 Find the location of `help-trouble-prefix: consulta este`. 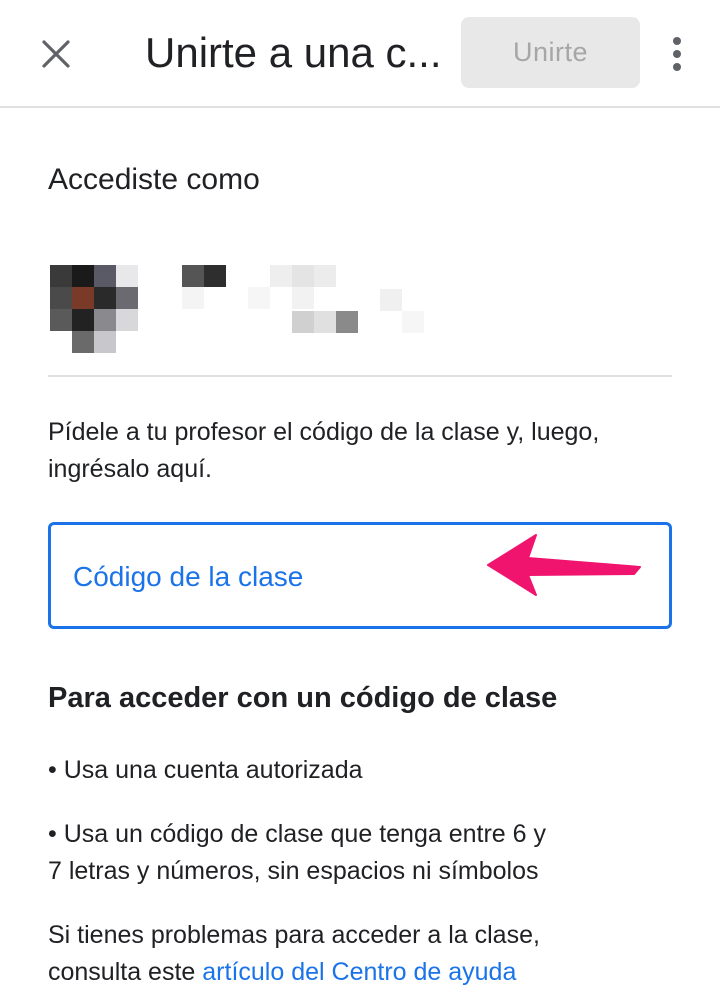

help-trouble-prefix: consulta este is located at coordinates (122, 972).